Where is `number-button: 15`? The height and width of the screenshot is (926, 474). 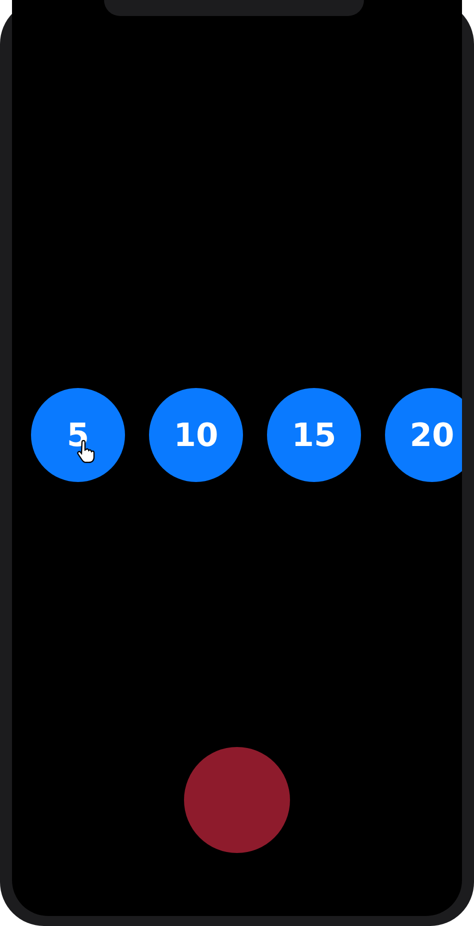 number-button: 15 is located at coordinates (314, 435).